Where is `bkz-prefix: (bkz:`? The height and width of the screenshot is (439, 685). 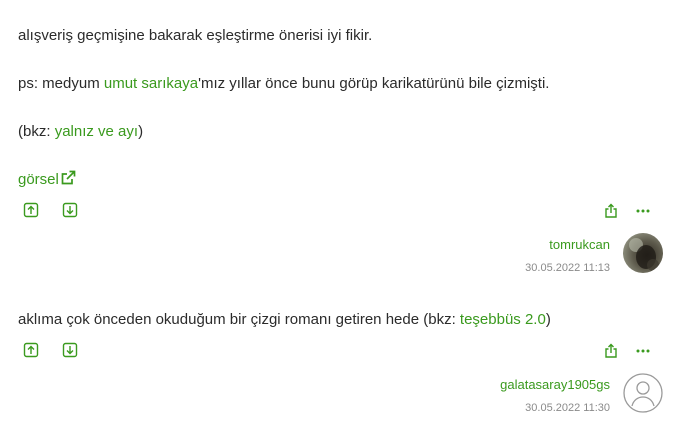 bkz-prefix: (bkz: is located at coordinates (36, 131).